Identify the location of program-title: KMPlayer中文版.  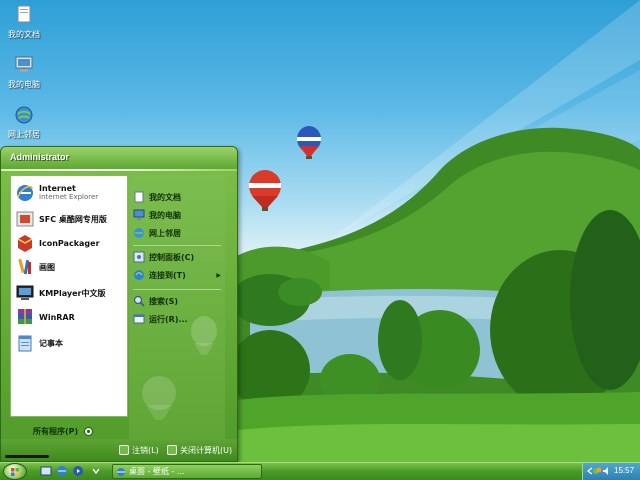
(72, 293).